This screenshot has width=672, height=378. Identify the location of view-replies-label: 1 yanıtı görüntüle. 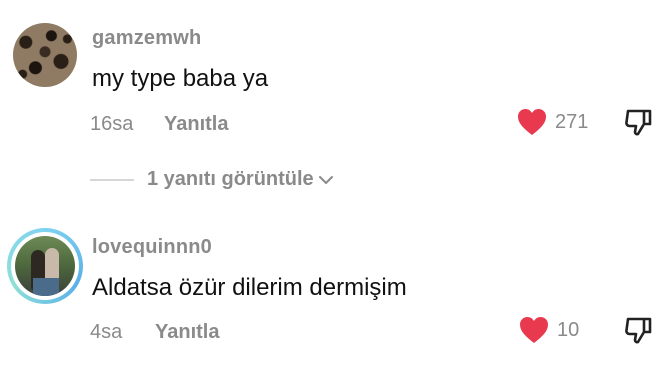
(230, 179).